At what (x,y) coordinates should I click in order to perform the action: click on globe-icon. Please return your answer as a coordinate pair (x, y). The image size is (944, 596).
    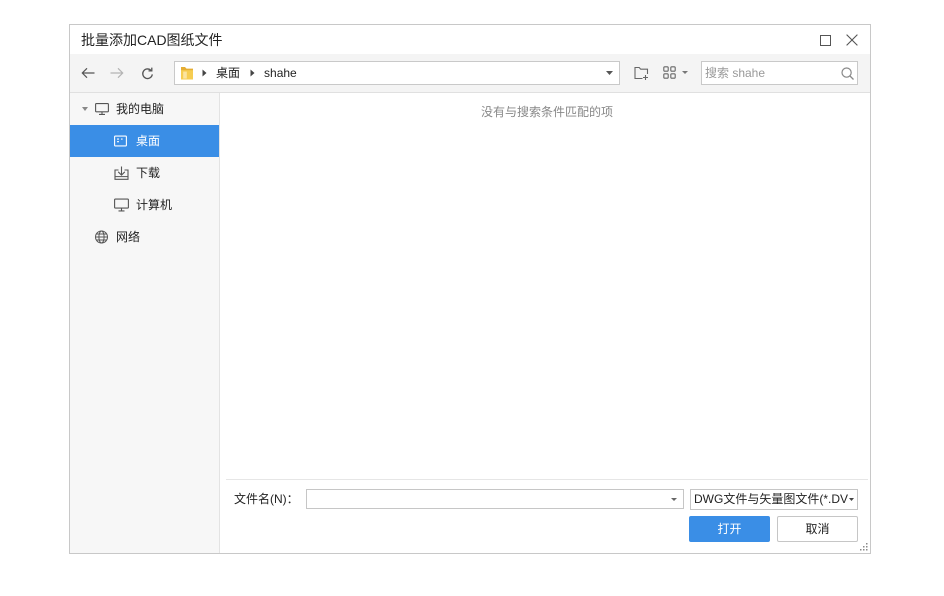
    Looking at the image, I should click on (101, 237).